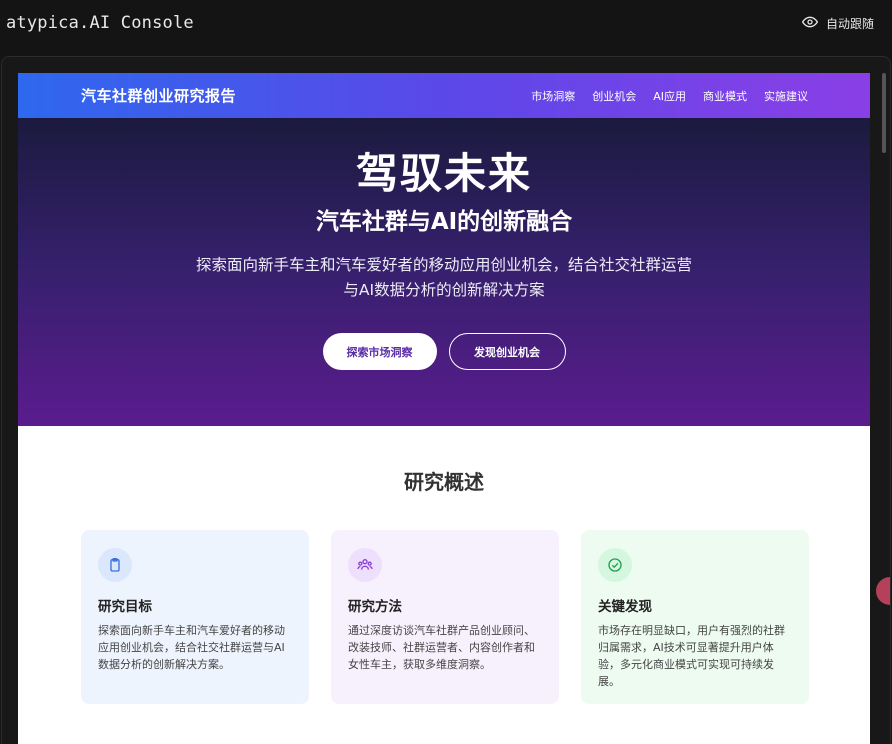 This screenshot has height=744, width=892. Describe the element at coordinates (725, 96) in the screenshot. I see `nav-business-model: 商业模式` at that location.